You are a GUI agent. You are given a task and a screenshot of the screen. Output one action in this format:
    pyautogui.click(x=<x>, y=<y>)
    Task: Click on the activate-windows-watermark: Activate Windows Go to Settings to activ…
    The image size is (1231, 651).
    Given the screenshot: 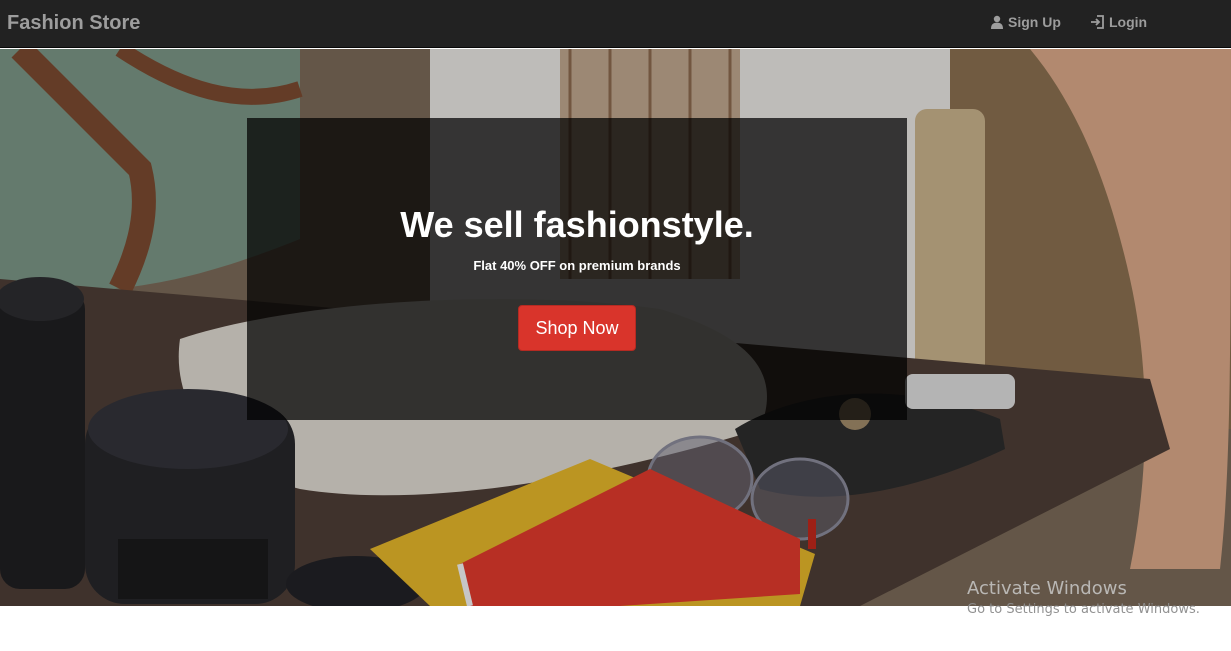 What is the action you would take?
    pyautogui.click(x=1083, y=597)
    